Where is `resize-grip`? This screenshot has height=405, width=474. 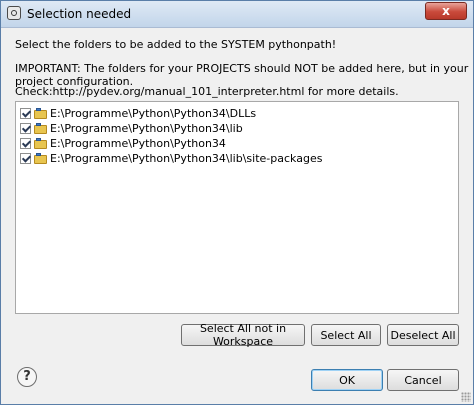
resize-grip is located at coordinates (466, 397).